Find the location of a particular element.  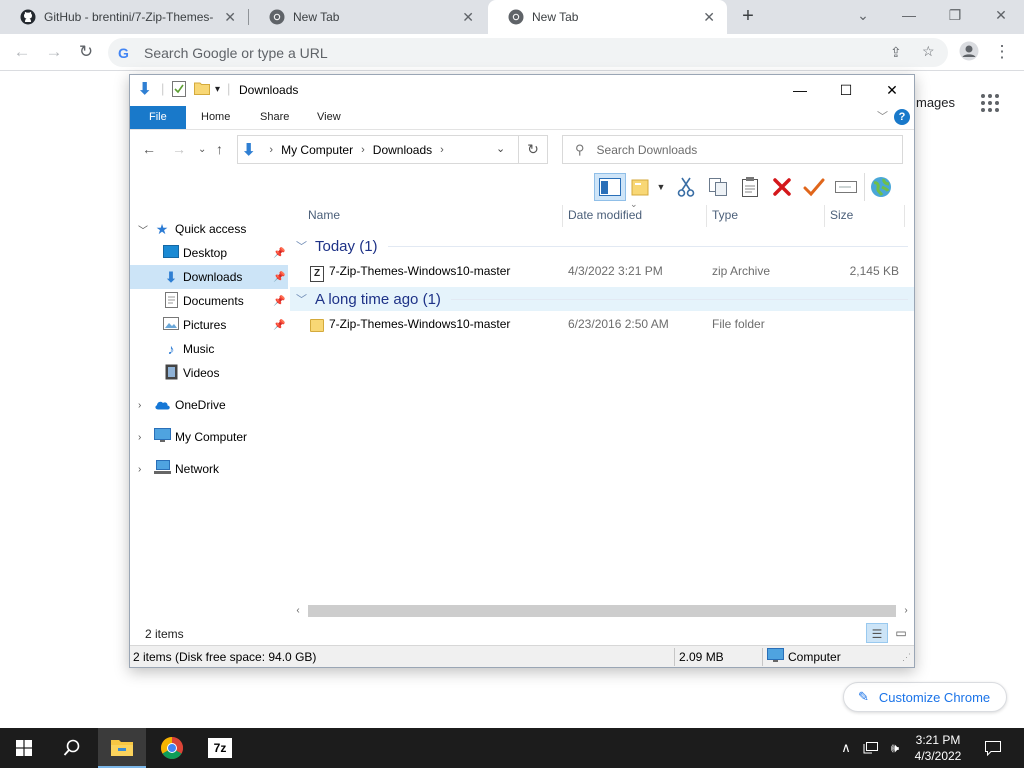

tab-search-chevron-icon: ⌄ is located at coordinates (863, 15).